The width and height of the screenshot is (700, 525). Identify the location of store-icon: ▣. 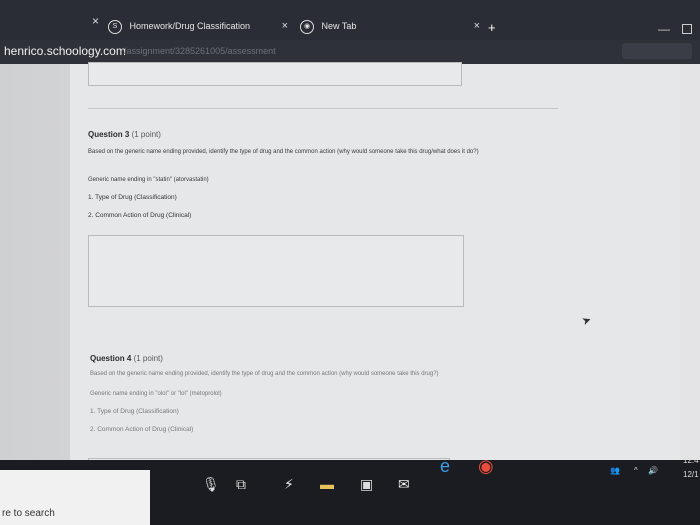
(366, 484).